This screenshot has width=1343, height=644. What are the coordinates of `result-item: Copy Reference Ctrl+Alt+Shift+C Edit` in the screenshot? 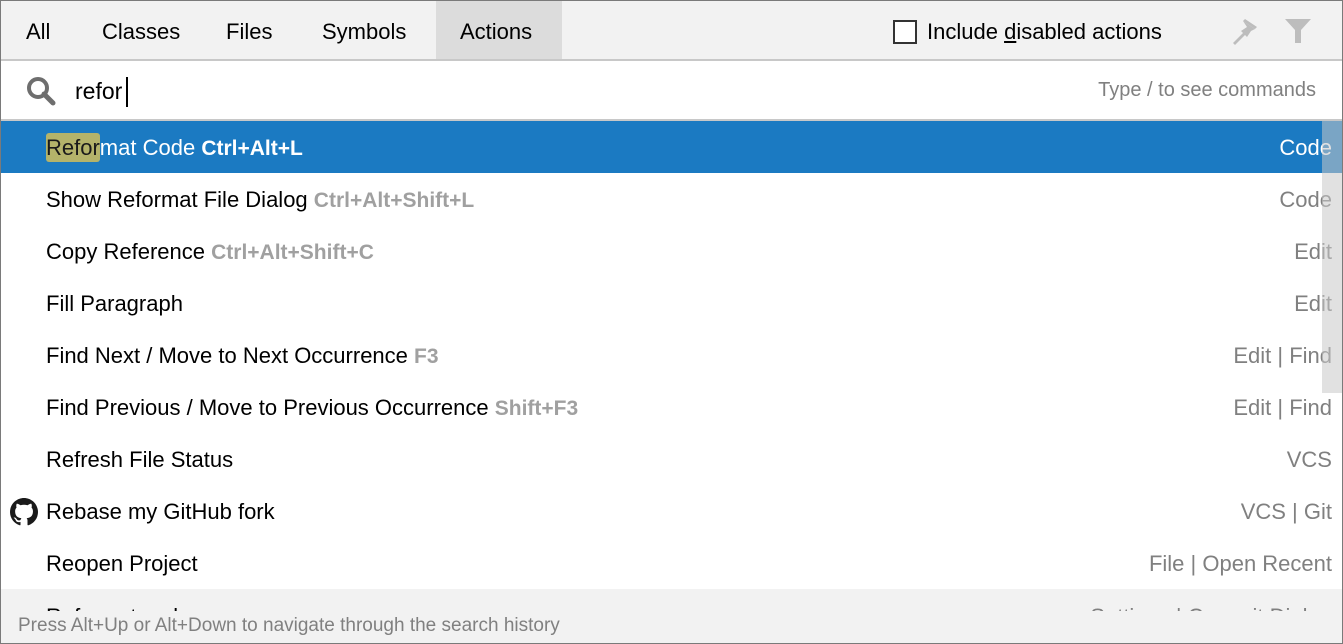 It's located at (671, 251).